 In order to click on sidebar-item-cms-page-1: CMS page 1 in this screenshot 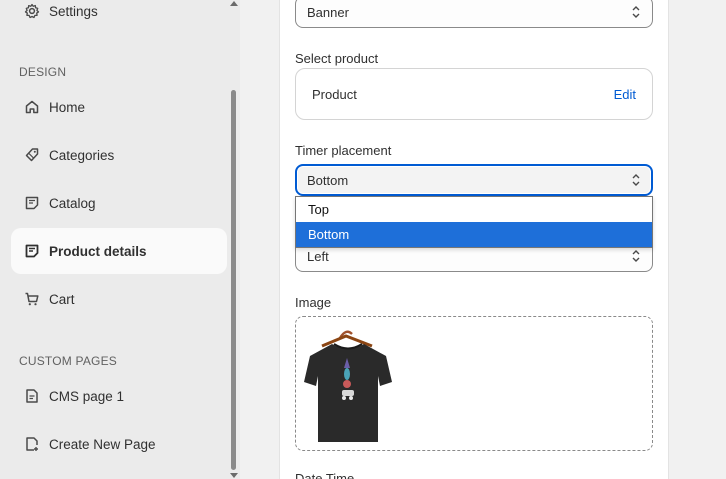, I will do `click(119, 396)`.